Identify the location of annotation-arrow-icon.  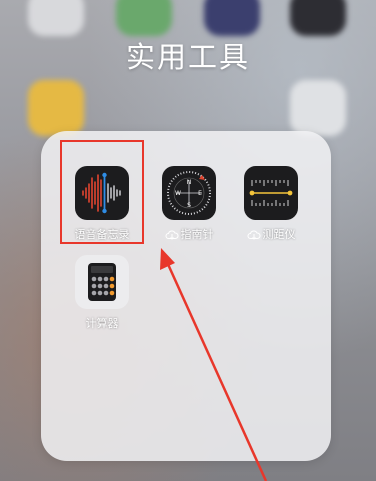
(214, 364).